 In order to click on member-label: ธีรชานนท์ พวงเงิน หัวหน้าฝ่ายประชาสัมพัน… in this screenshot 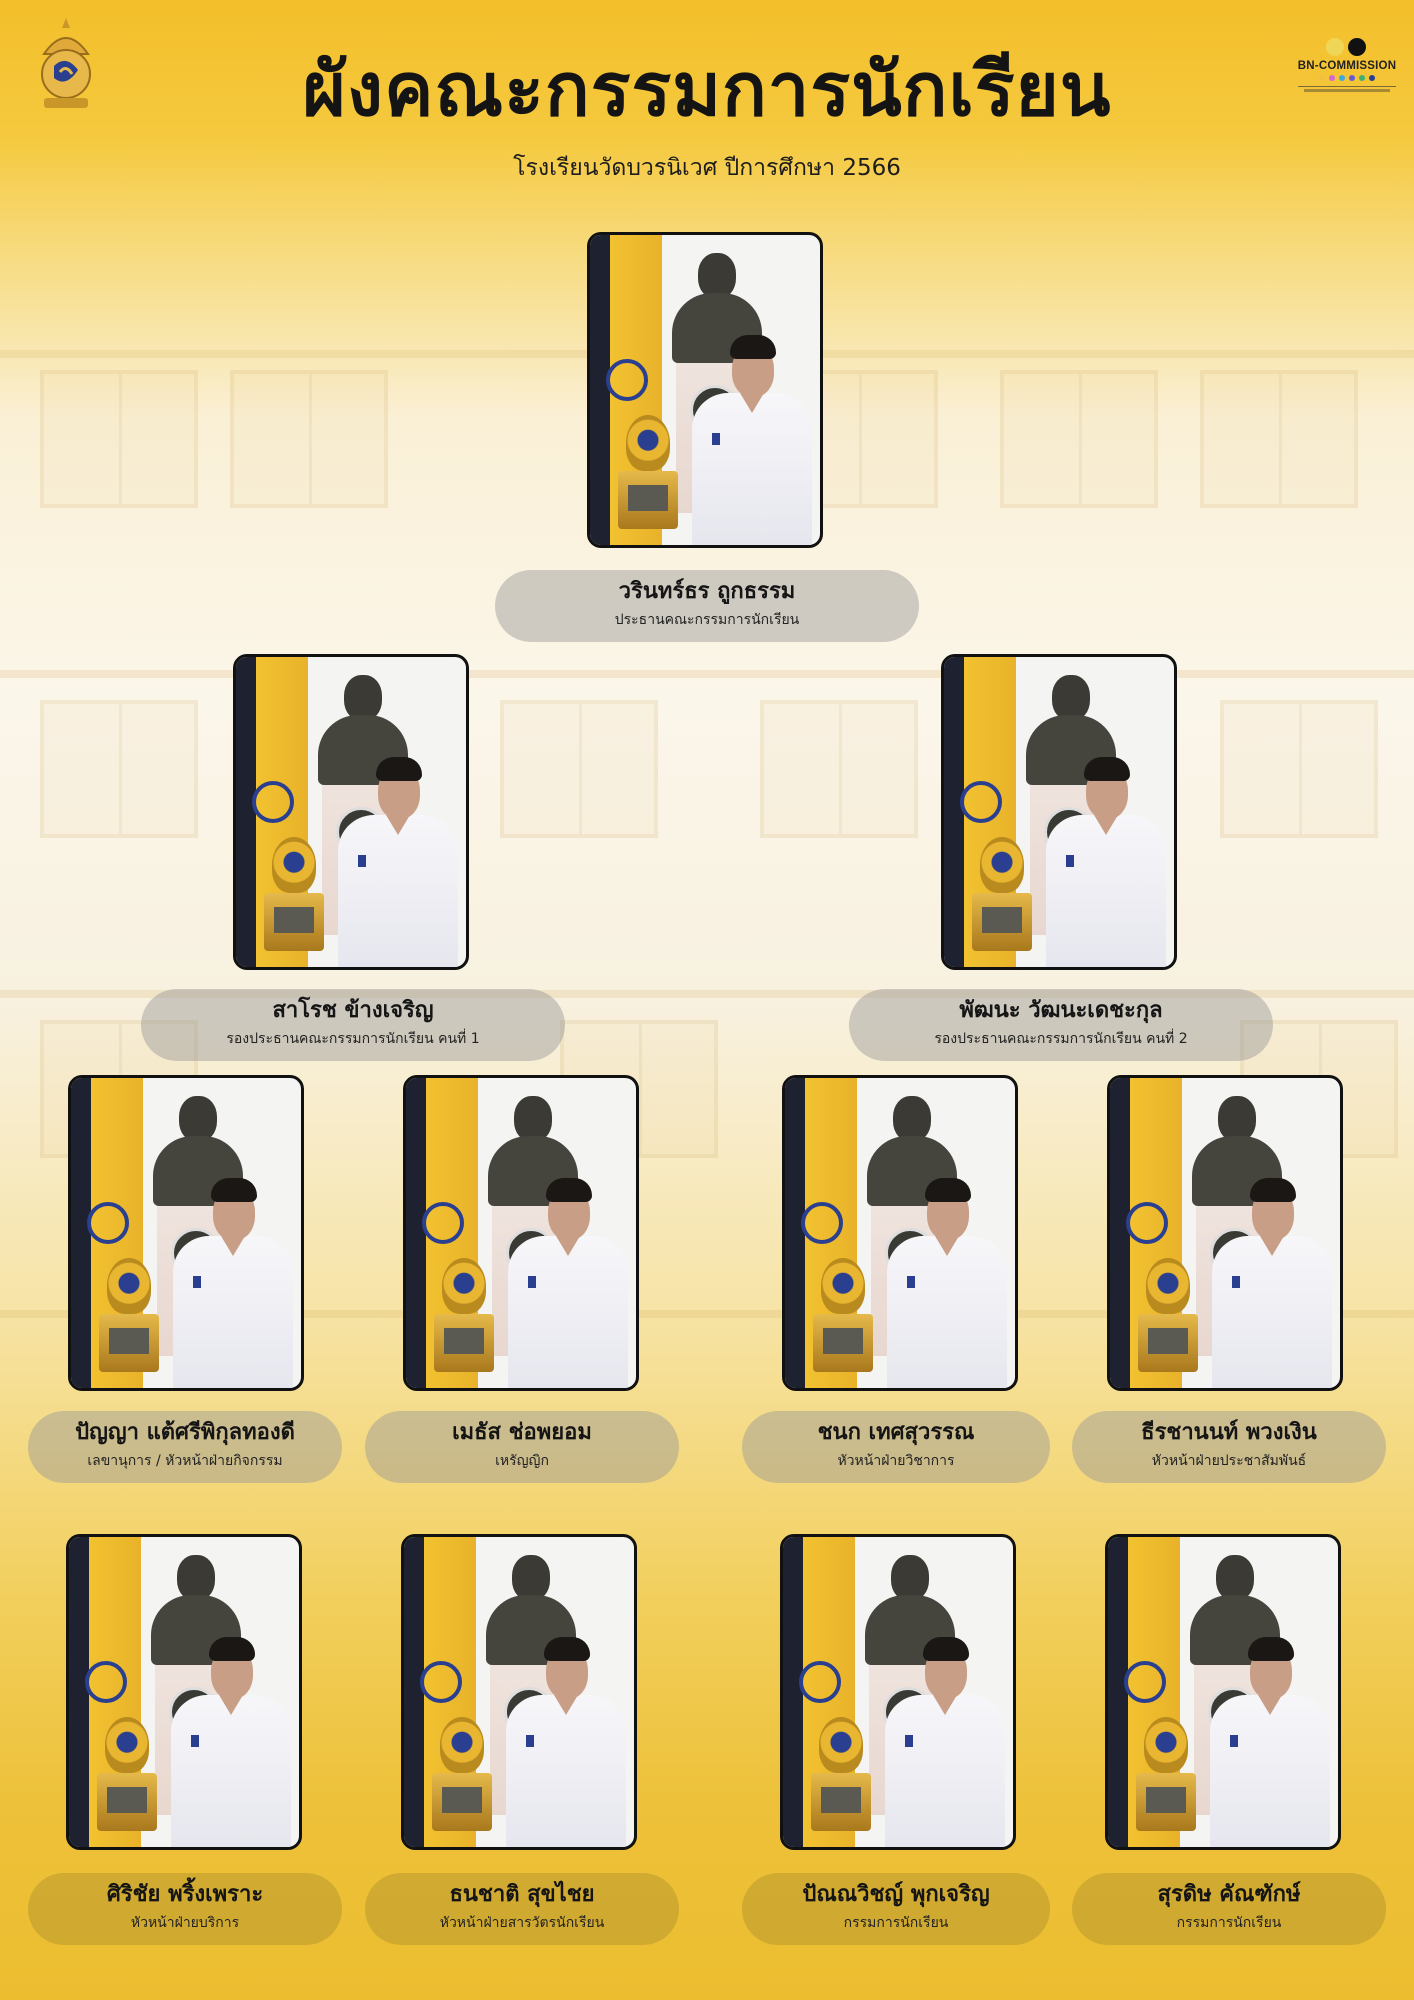, I will do `click(1229, 1447)`.